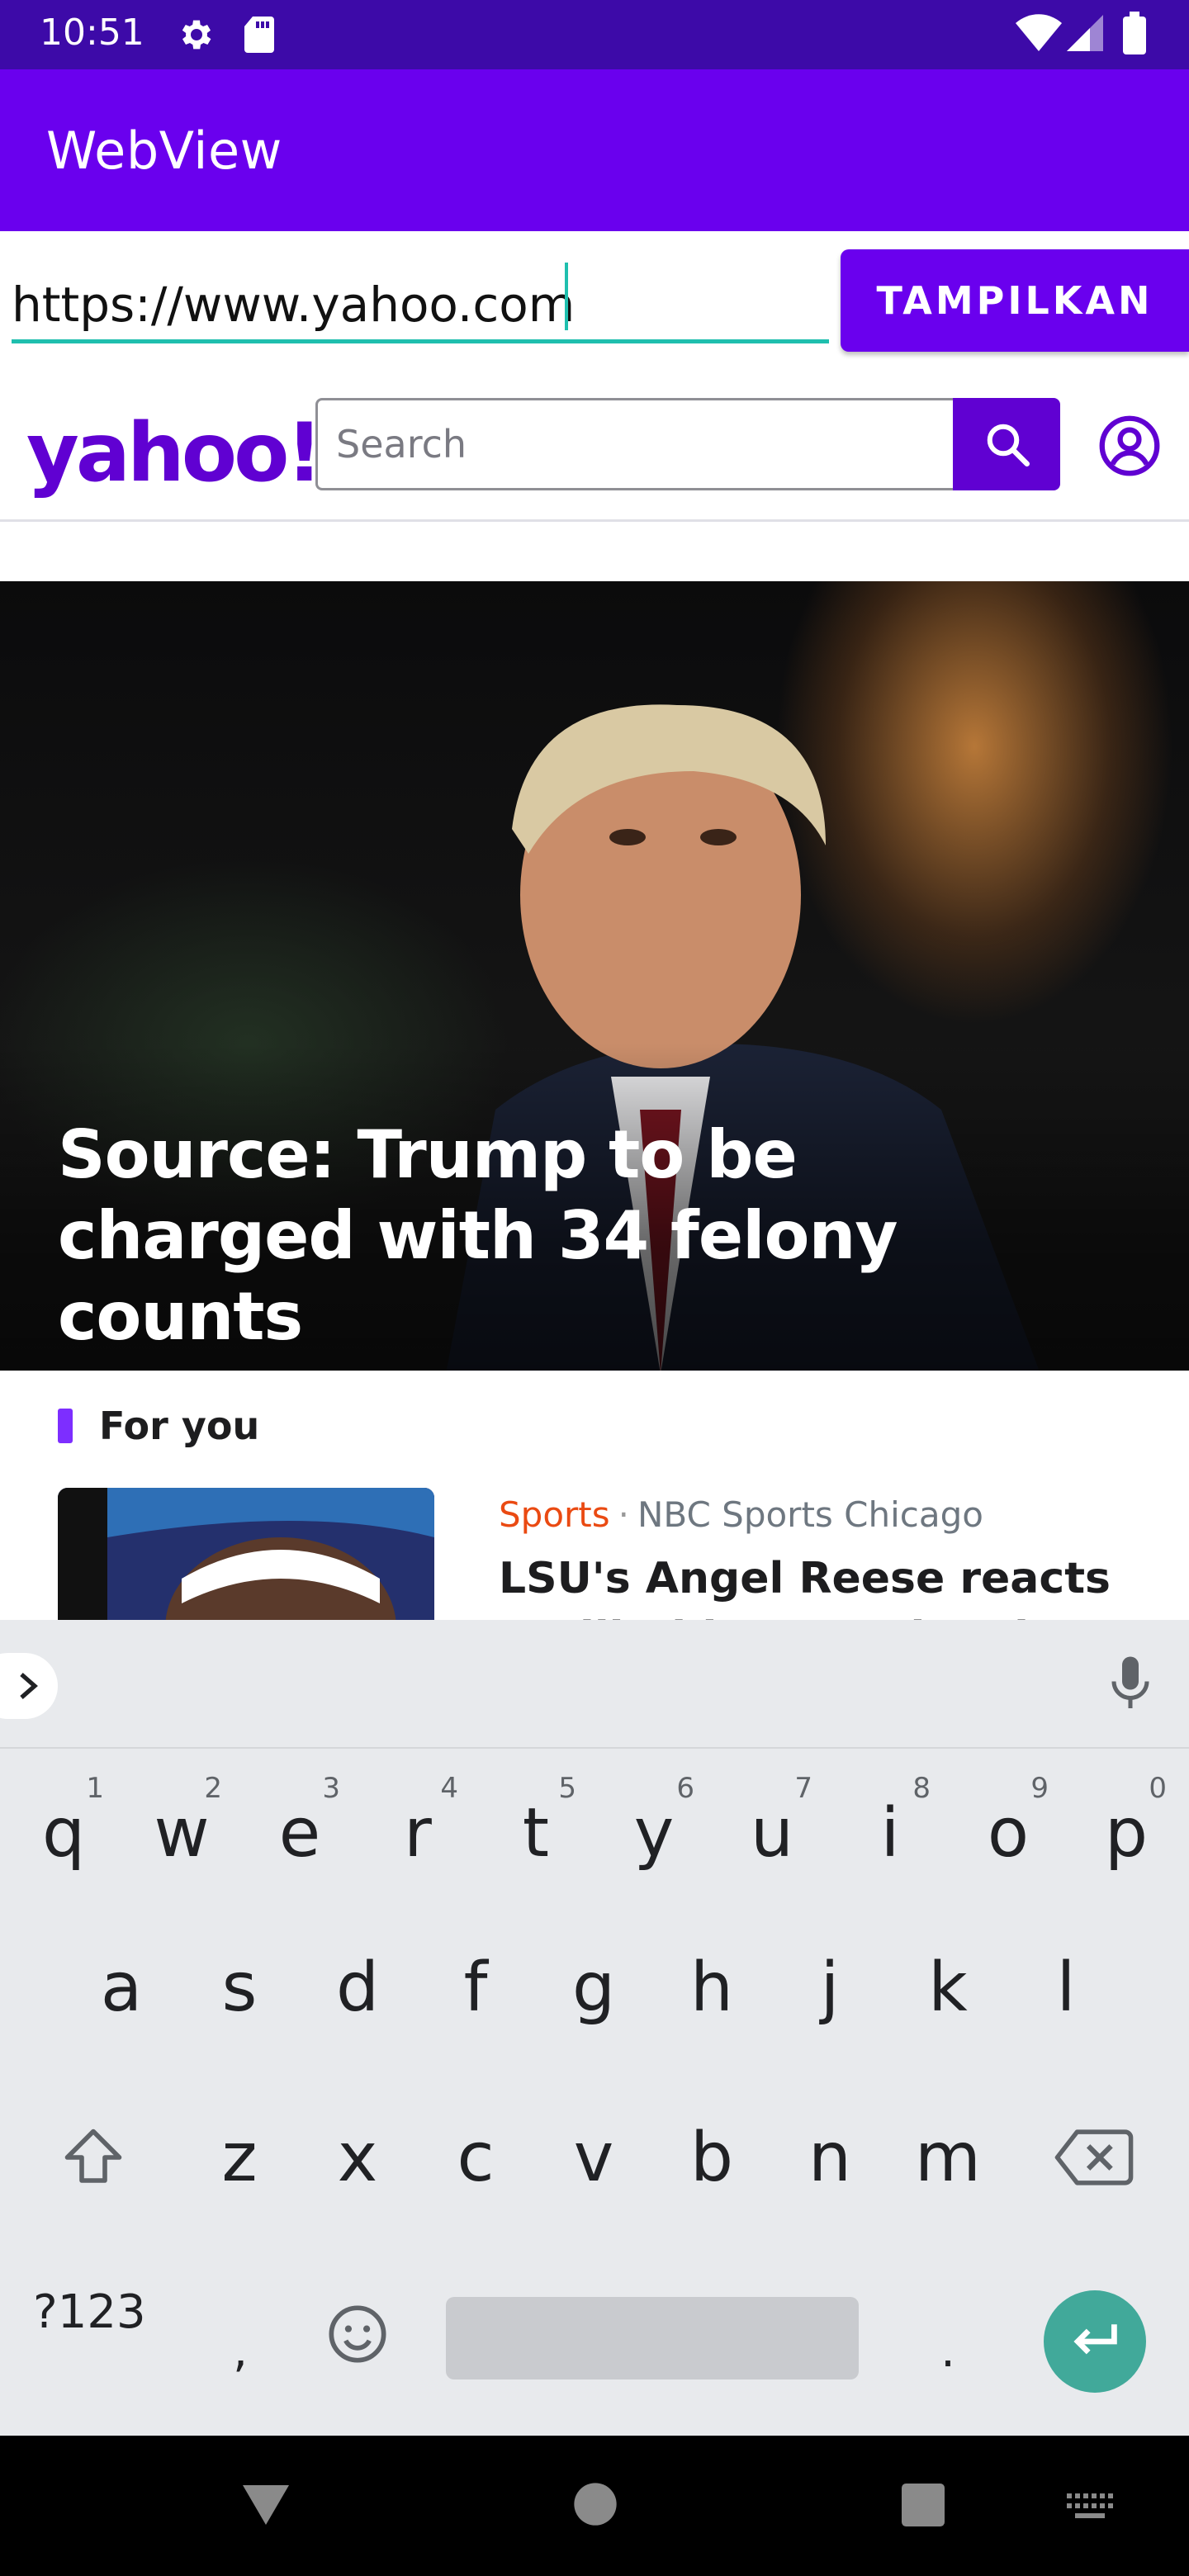 The width and height of the screenshot is (1189, 2576). What do you see at coordinates (947, 2350) in the screenshot?
I see `key-label: .` at bounding box center [947, 2350].